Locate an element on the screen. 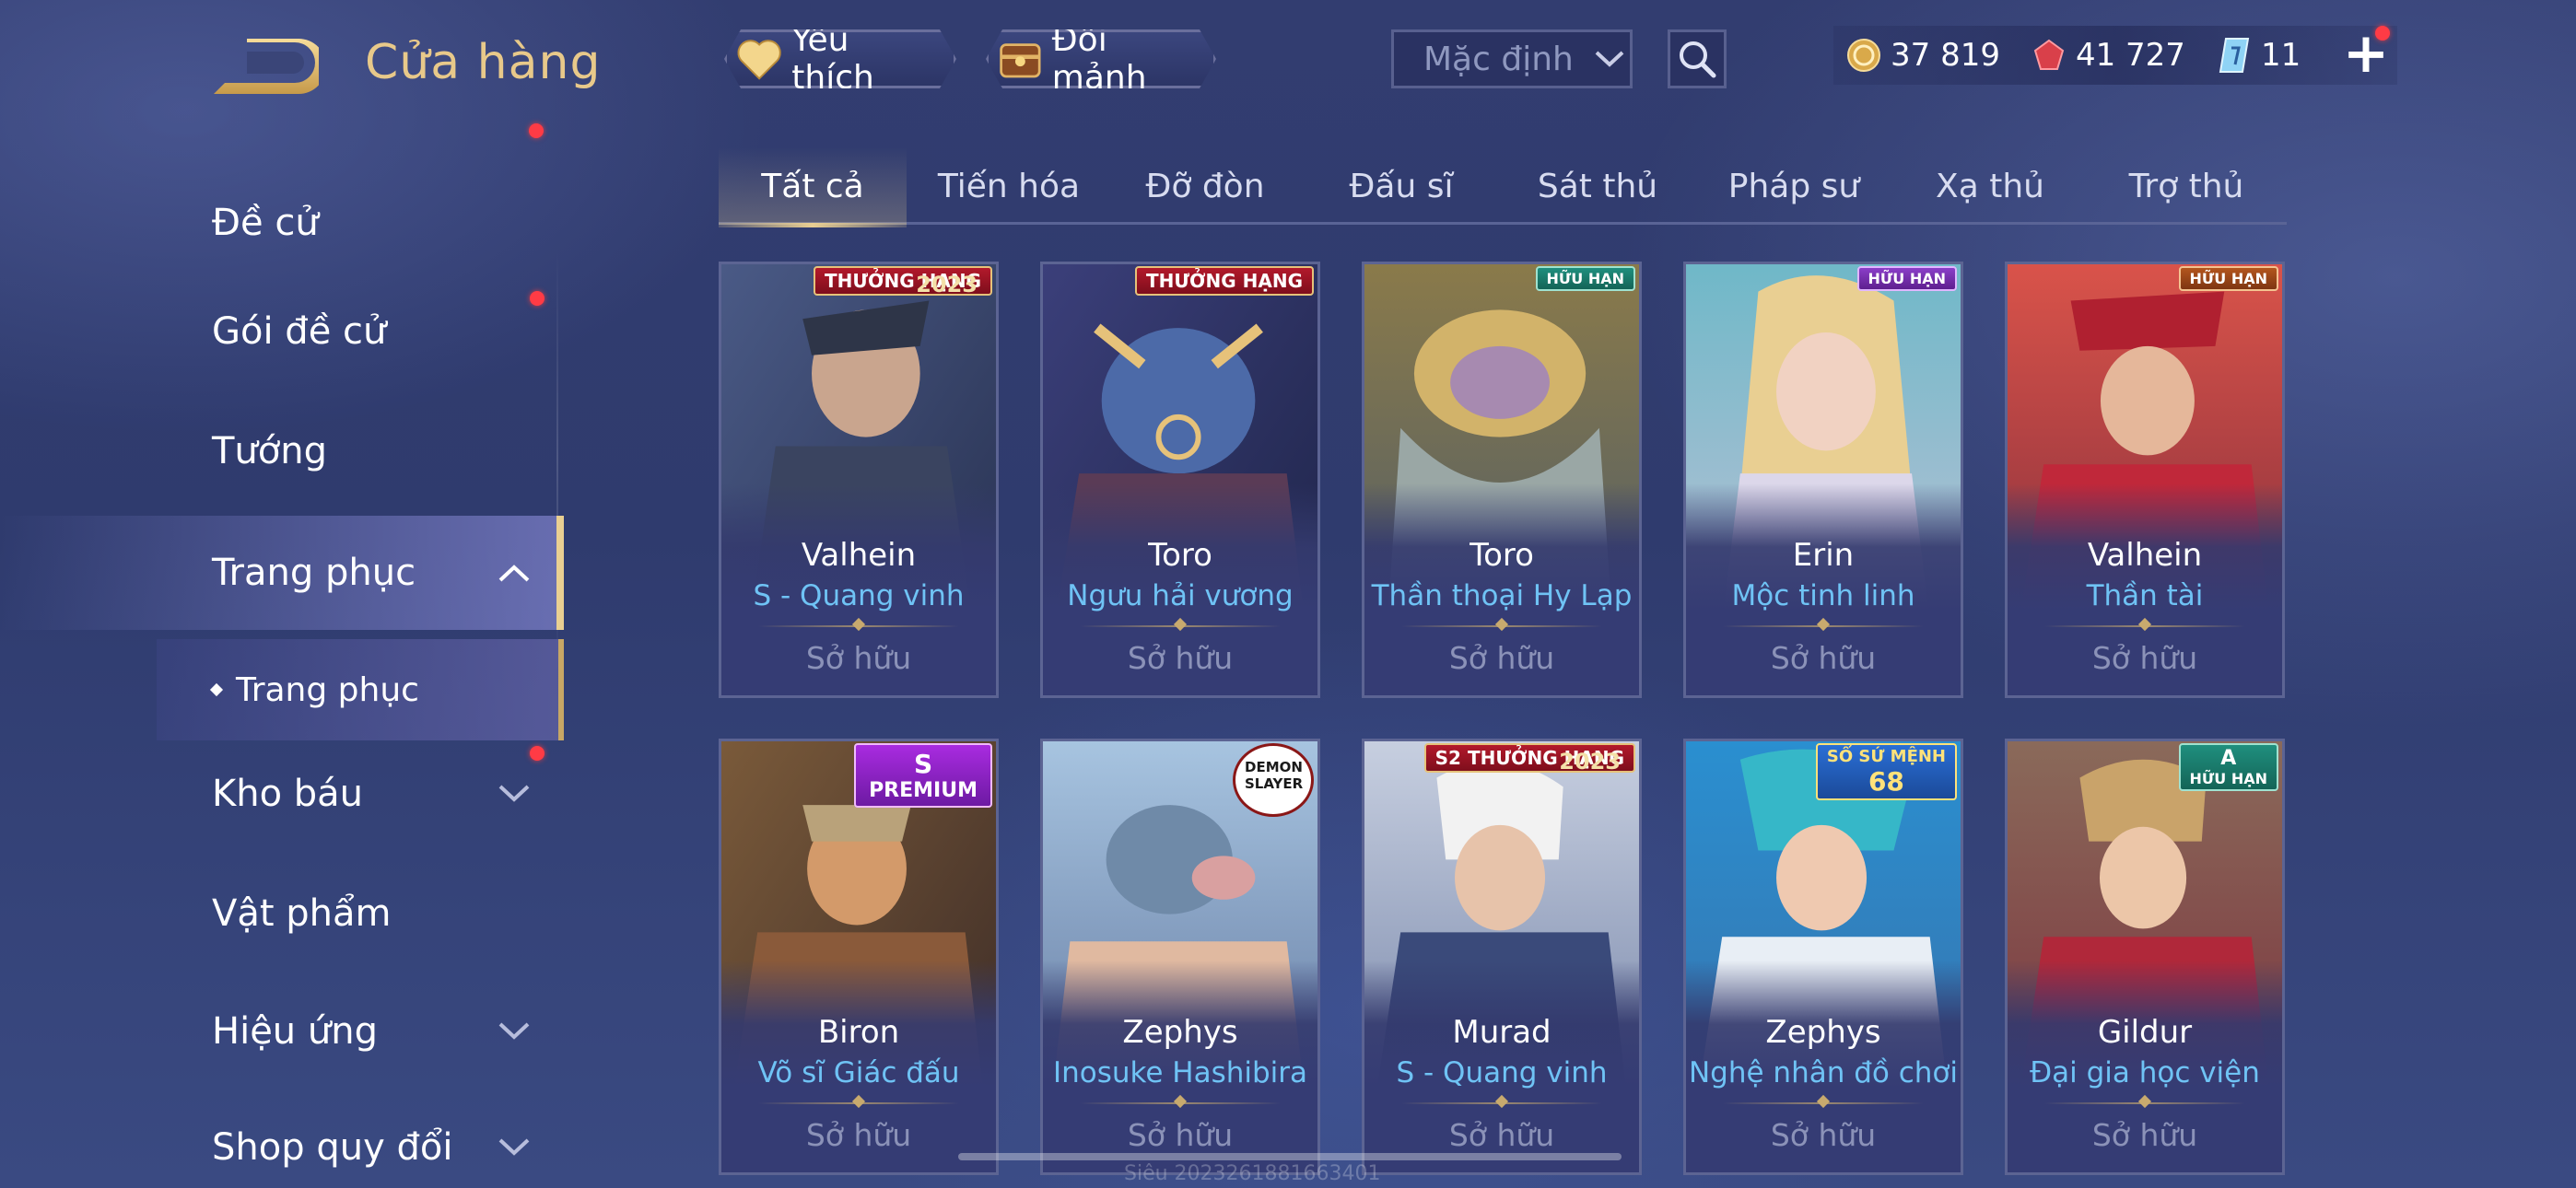  back-button is located at coordinates (268, 68).